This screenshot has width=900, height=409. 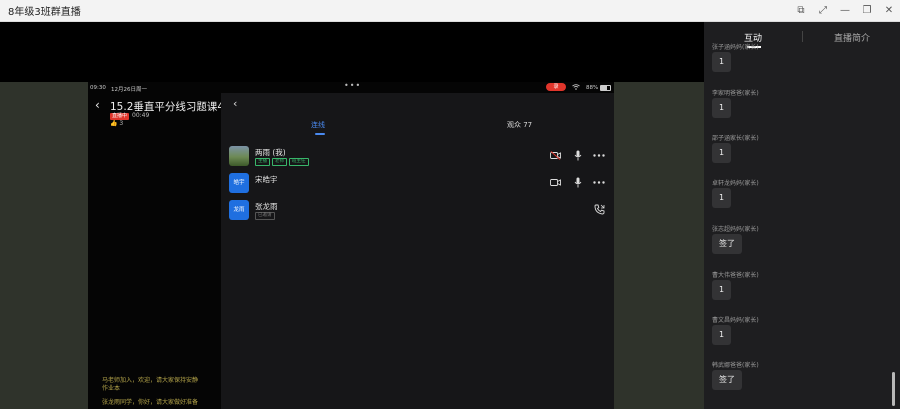 What do you see at coordinates (556, 182) in the screenshot?
I see `camera-icon` at bounding box center [556, 182].